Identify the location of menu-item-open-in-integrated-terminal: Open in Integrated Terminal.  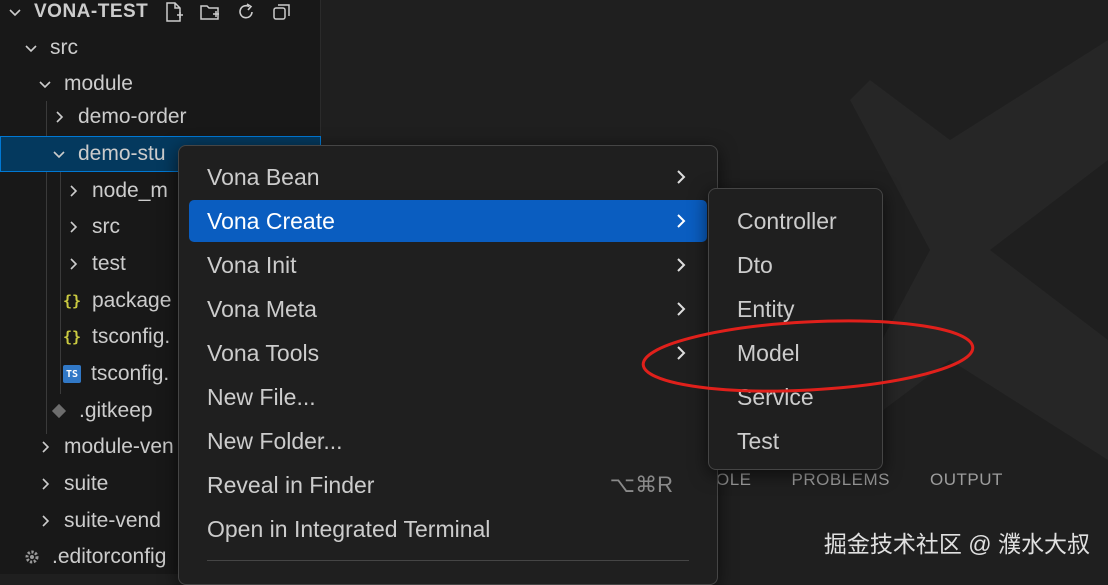
(448, 529).